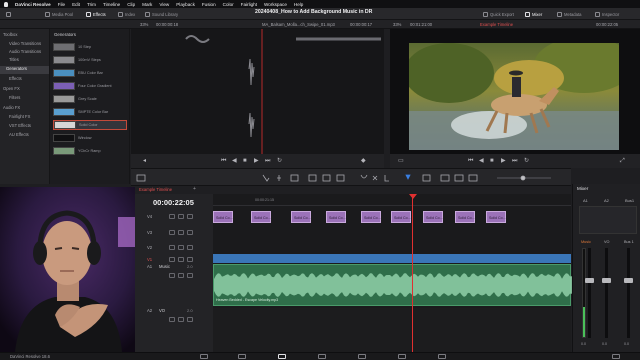  I want to click on add-timeline-icon: +, so click(194, 189).